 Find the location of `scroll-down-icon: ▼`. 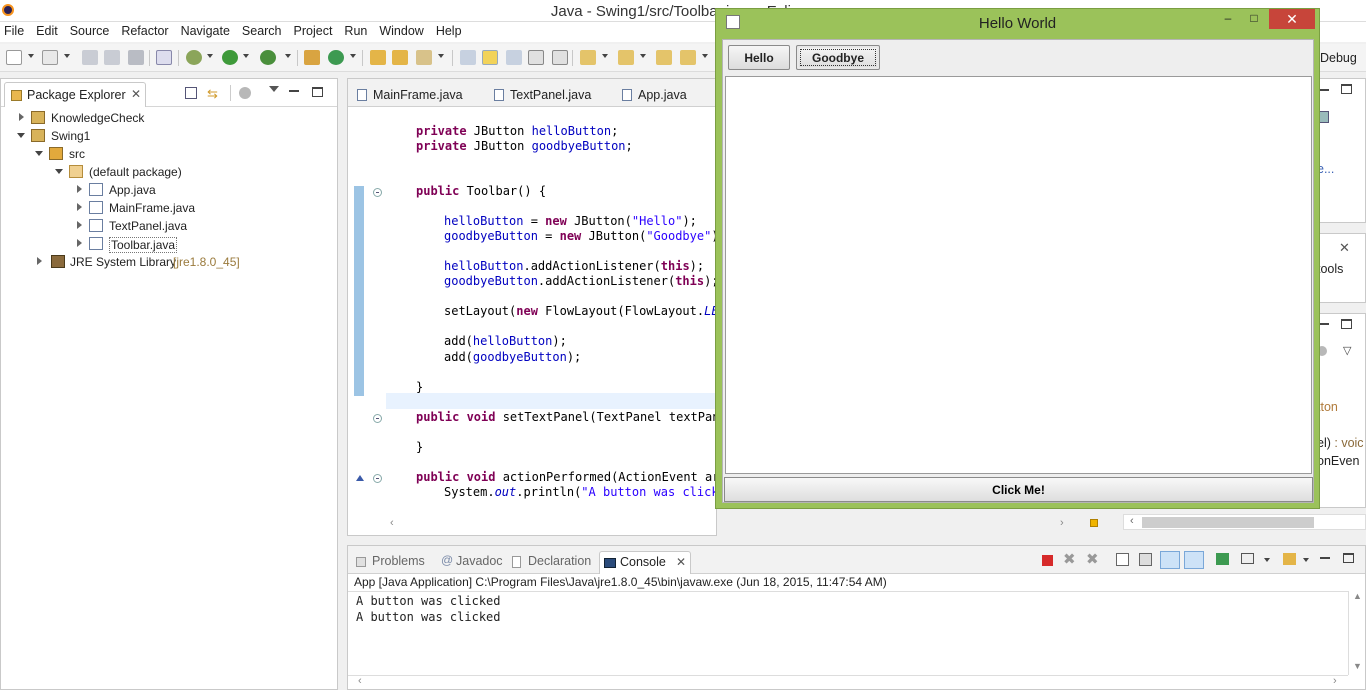

scroll-down-icon: ▼ is located at coordinates (1357, 666).